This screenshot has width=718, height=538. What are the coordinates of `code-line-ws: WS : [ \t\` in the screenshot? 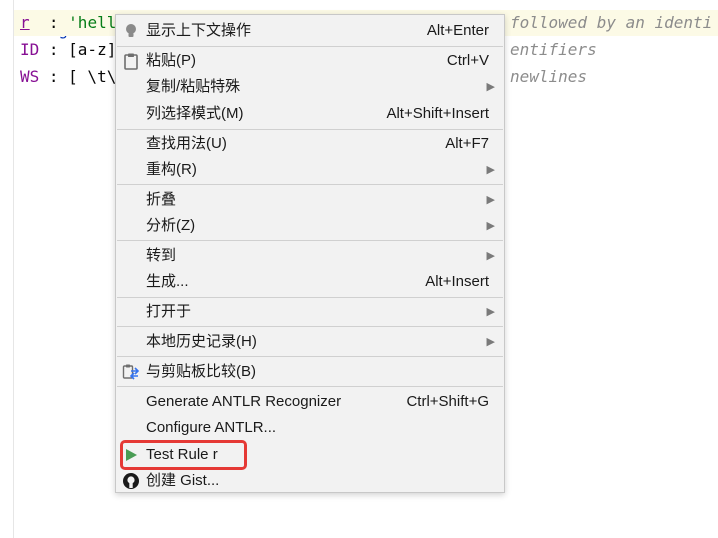 It's located at (68, 77).